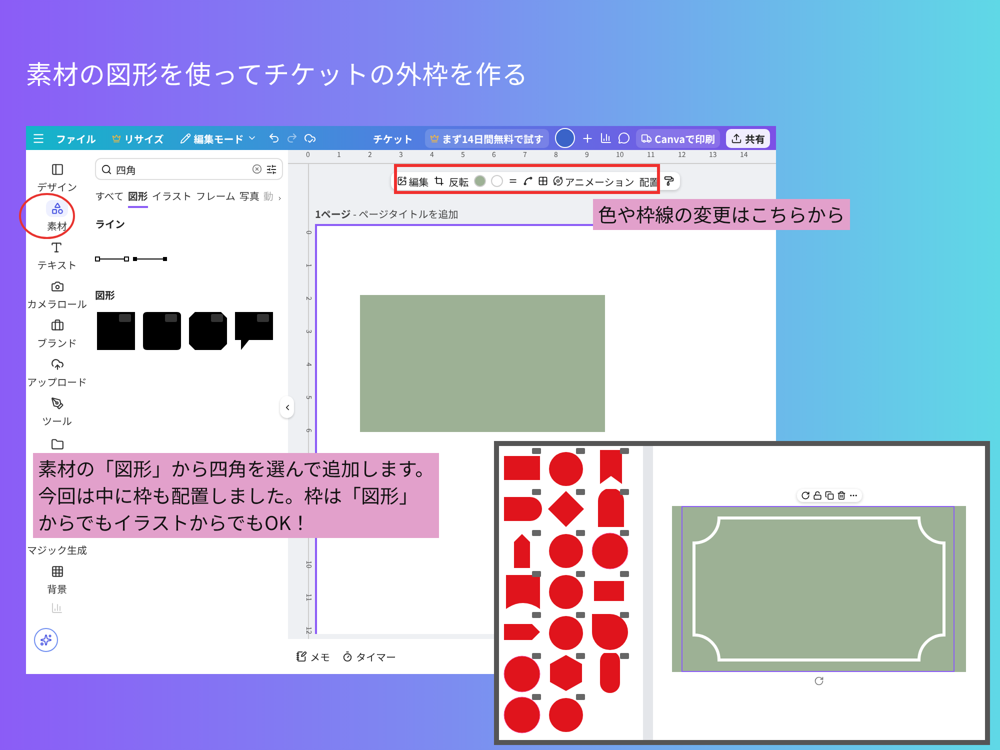 Image resolution: width=1000 pixels, height=750 pixels. I want to click on pattern-icon, so click(57, 571).